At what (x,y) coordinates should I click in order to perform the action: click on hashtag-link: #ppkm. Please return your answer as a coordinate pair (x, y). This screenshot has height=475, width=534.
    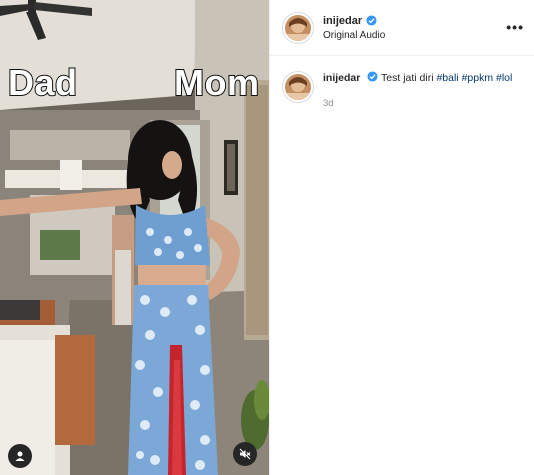
    Looking at the image, I should click on (478, 78).